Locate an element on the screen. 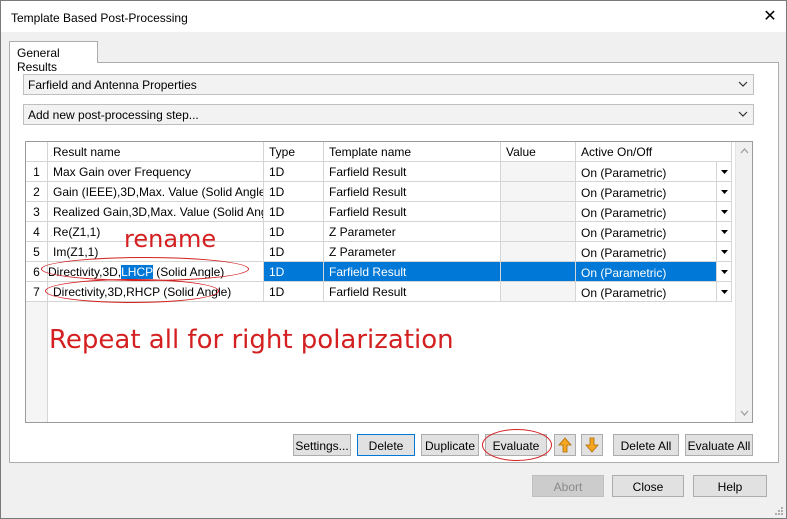  annotation-repeat: Repeat all for right polarization is located at coordinates (251, 340).